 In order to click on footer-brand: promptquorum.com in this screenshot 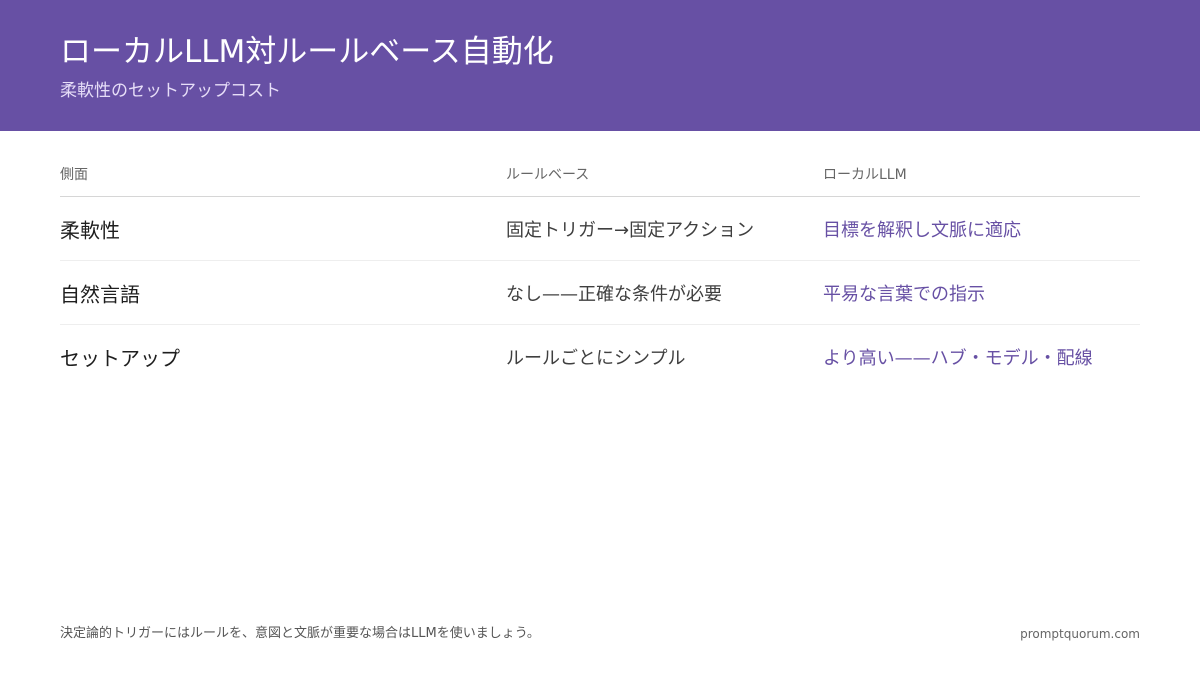, I will do `click(1080, 634)`.